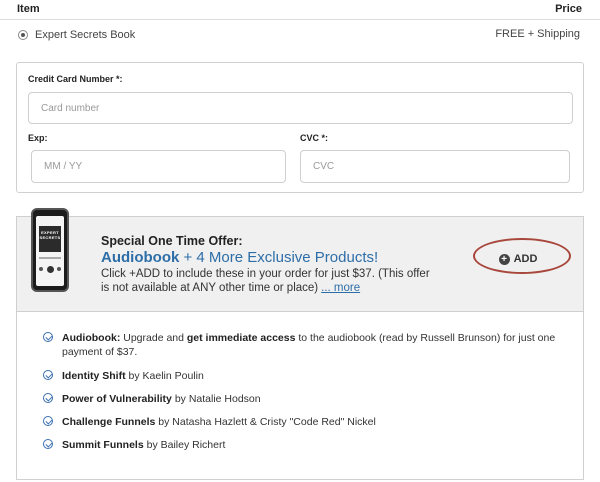 The width and height of the screenshot is (600, 482). Describe the element at coordinates (281, 257) in the screenshot. I see `offer-headline-rest: + 4 More Exclusive Products!` at that location.